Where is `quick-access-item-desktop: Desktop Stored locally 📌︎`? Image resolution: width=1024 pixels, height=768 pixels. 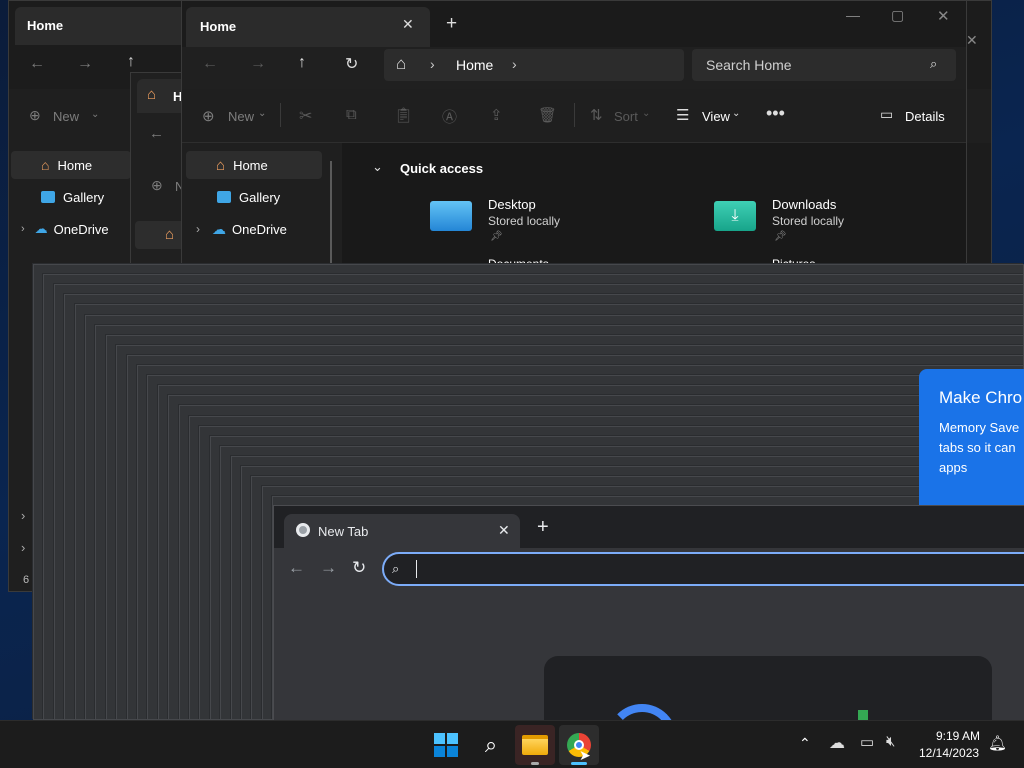
quick-access-item-desktop: Desktop Stored locally 📌︎ is located at coordinates (553, 221).